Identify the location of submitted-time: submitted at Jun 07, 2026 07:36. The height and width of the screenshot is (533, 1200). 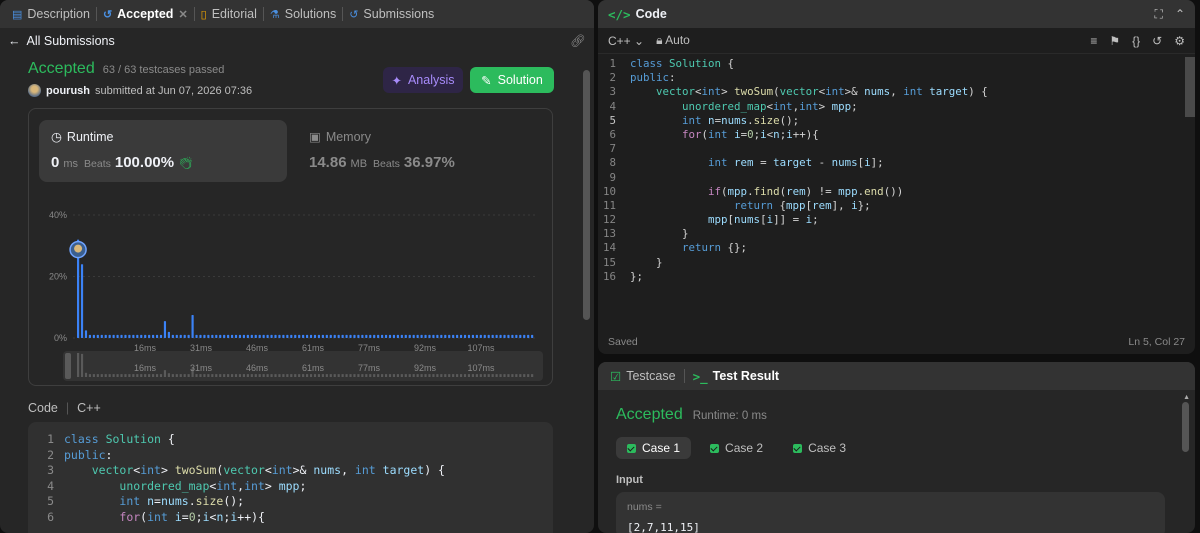
(174, 90).